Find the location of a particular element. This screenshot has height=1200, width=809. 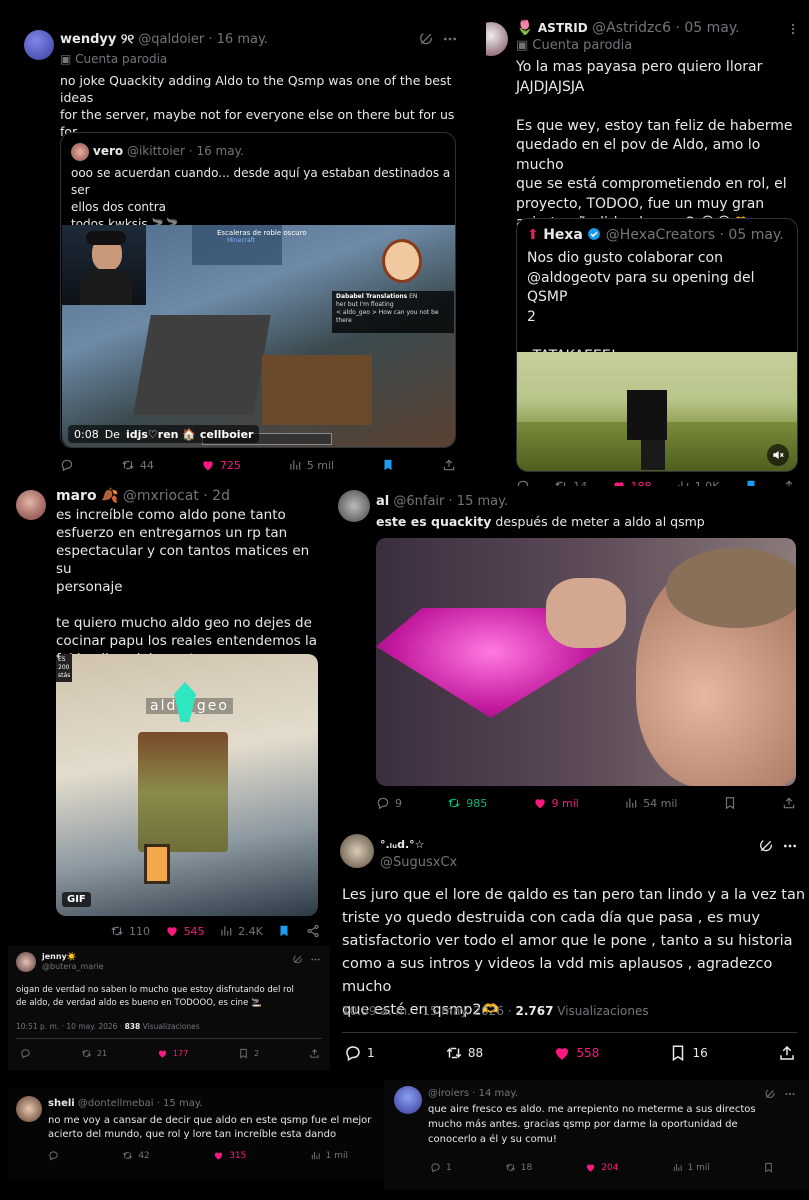

tweet-date: · 05 may. is located at coordinates (707, 28).